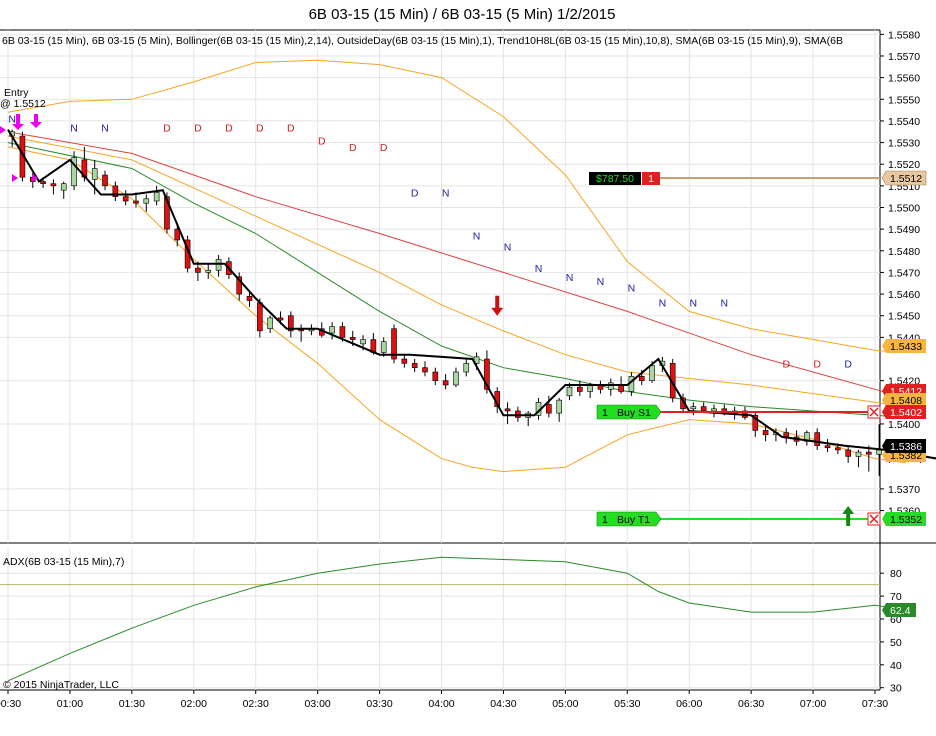 The height and width of the screenshot is (736, 936). I want to click on y-tick-label: 1.5450, so click(904, 317).